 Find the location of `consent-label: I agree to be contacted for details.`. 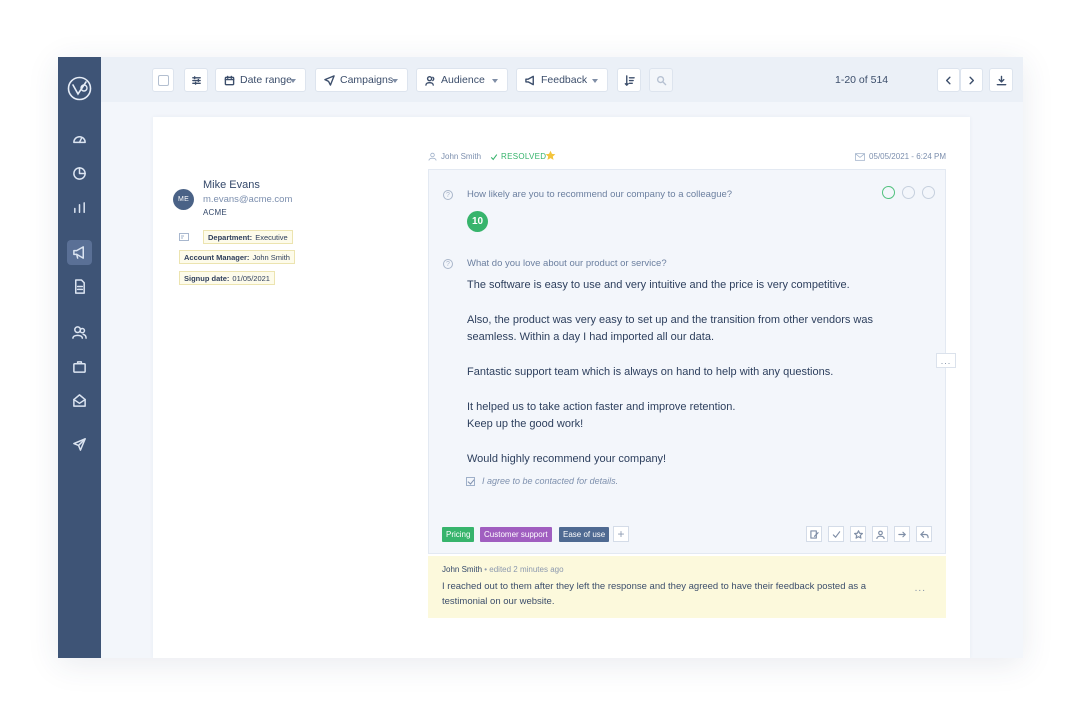

consent-label: I agree to be contacted for details. is located at coordinates (550, 481).